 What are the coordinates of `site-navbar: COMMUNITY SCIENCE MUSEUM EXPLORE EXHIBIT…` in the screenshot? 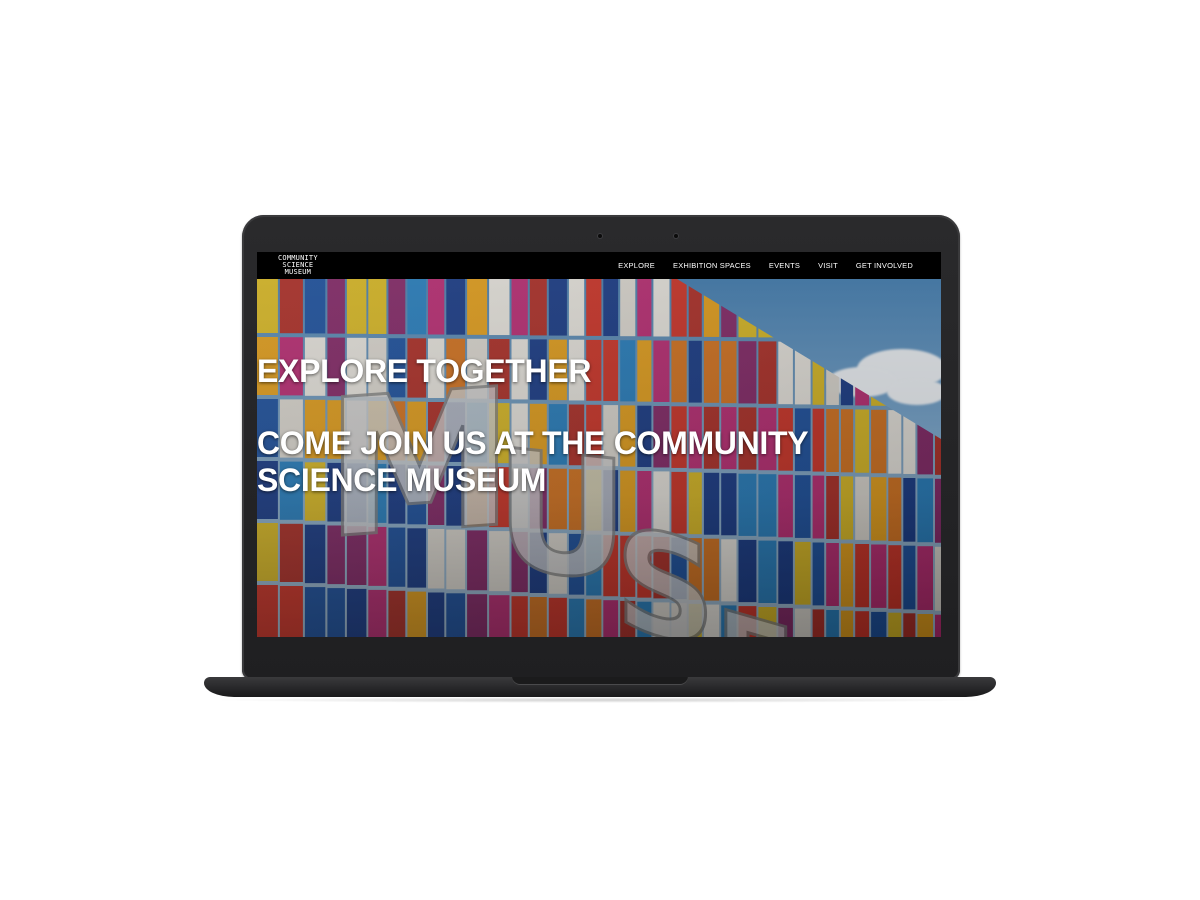 It's located at (599, 265).